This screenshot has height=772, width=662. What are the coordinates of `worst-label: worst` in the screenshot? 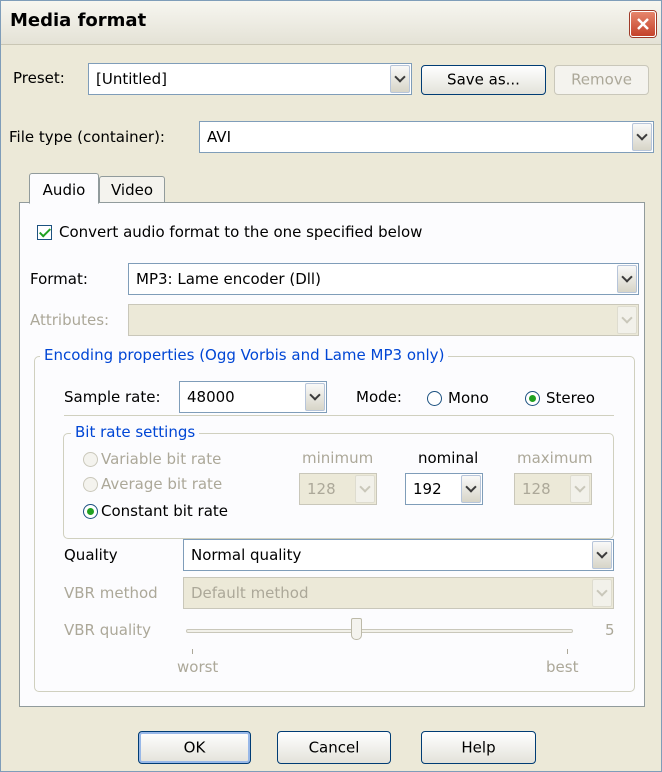 It's located at (198, 667).